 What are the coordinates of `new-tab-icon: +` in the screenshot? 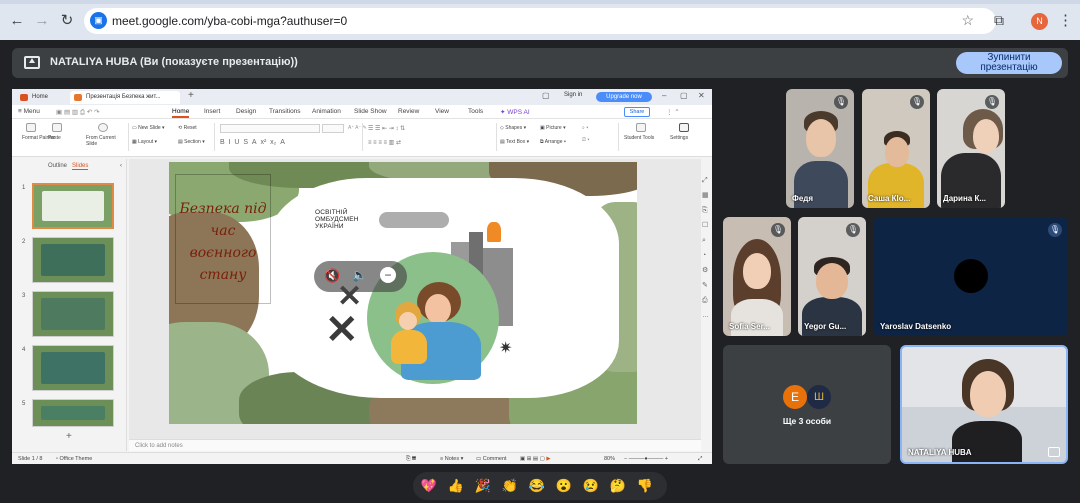 It's located at (191, 95).